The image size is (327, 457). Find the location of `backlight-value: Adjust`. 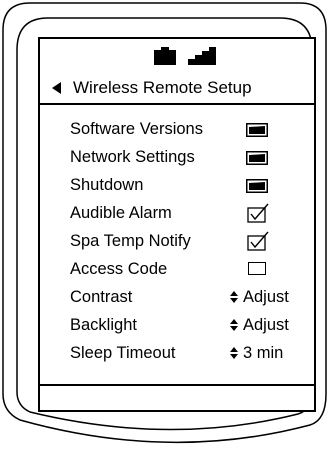

backlight-value: Adjust is located at coordinates (266, 324).